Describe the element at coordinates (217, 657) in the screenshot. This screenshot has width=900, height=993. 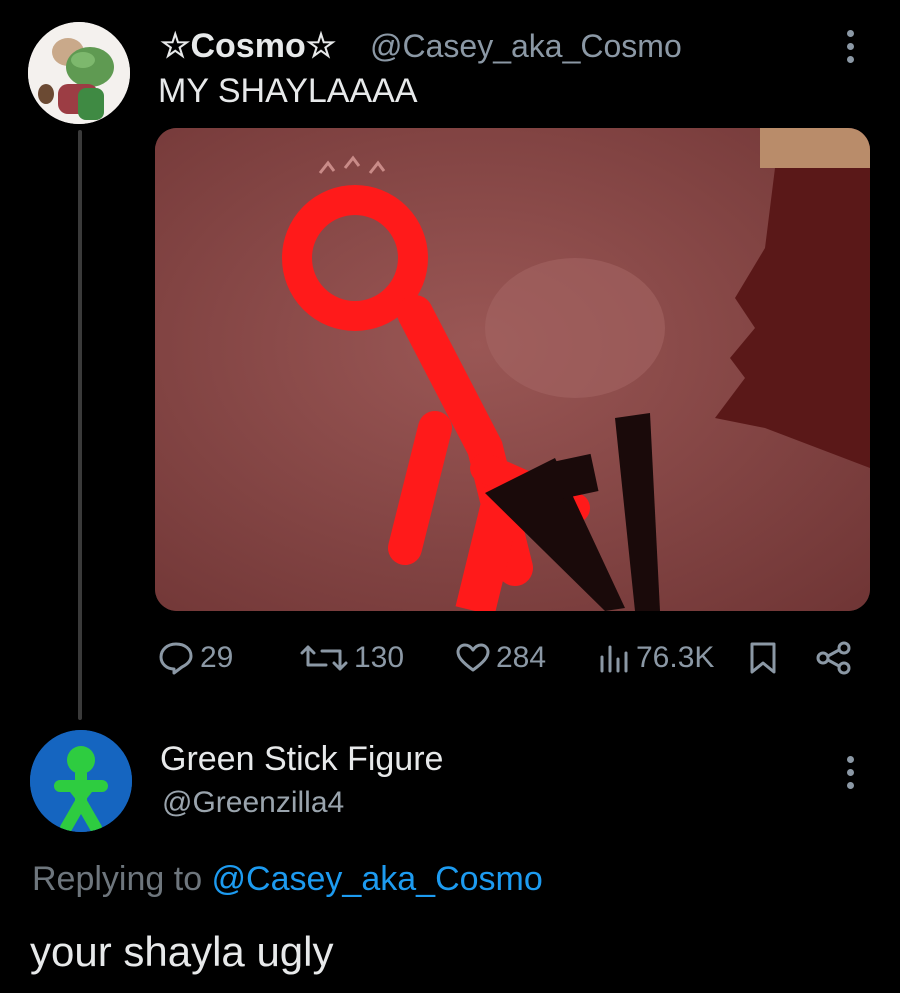
I see `reply-count: 29` at that location.